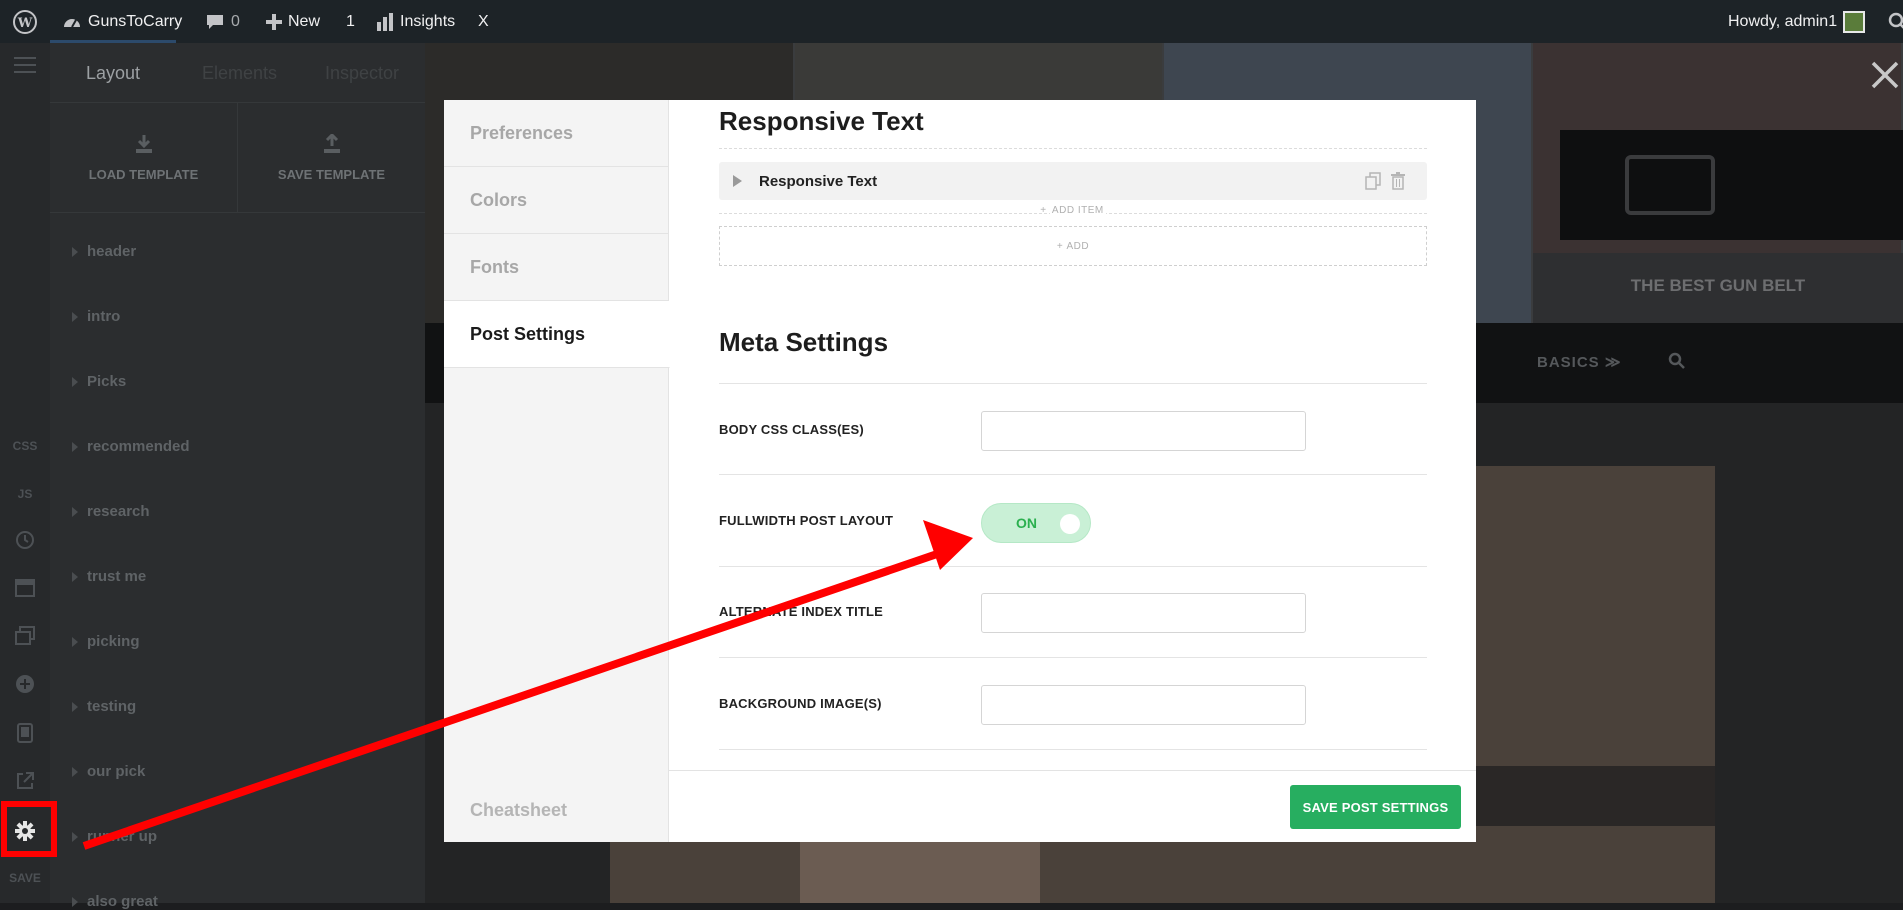 This screenshot has height=910, width=1903. What do you see at coordinates (108, 771) in the screenshot?
I see `section-item: our pick` at bounding box center [108, 771].